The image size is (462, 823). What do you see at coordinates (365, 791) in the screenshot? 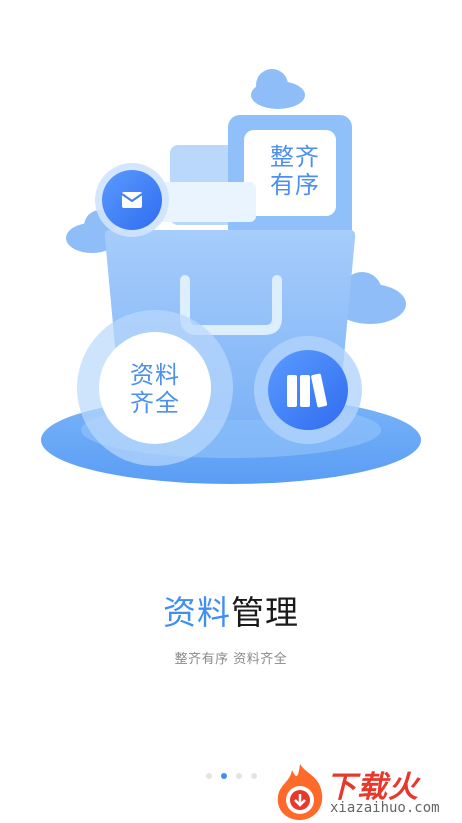
I see `watermark: 下载火 xiazaihuo.com` at bounding box center [365, 791].